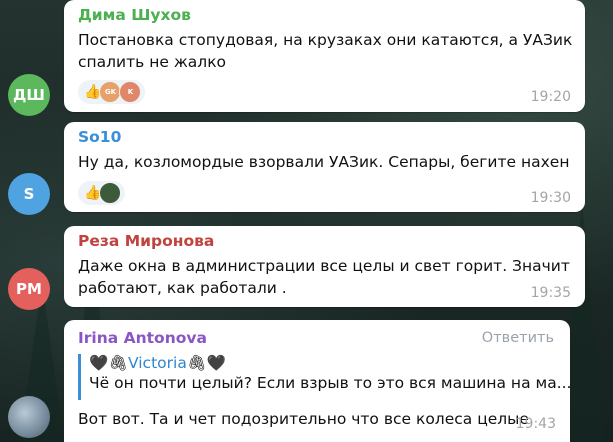  I want to click on message-time: 19:30, so click(550, 198).